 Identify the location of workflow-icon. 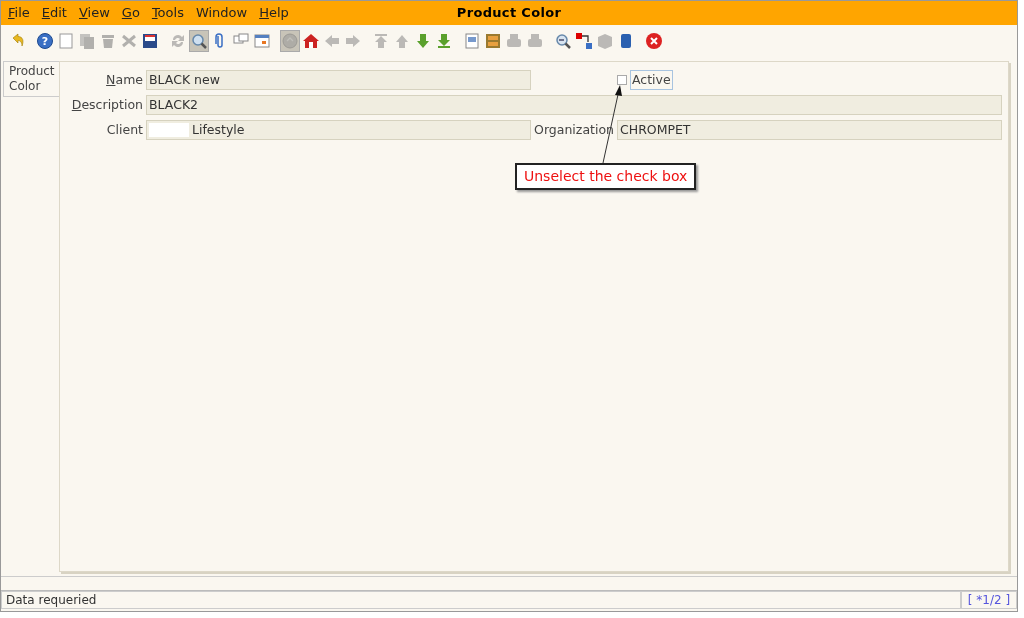
(584, 41).